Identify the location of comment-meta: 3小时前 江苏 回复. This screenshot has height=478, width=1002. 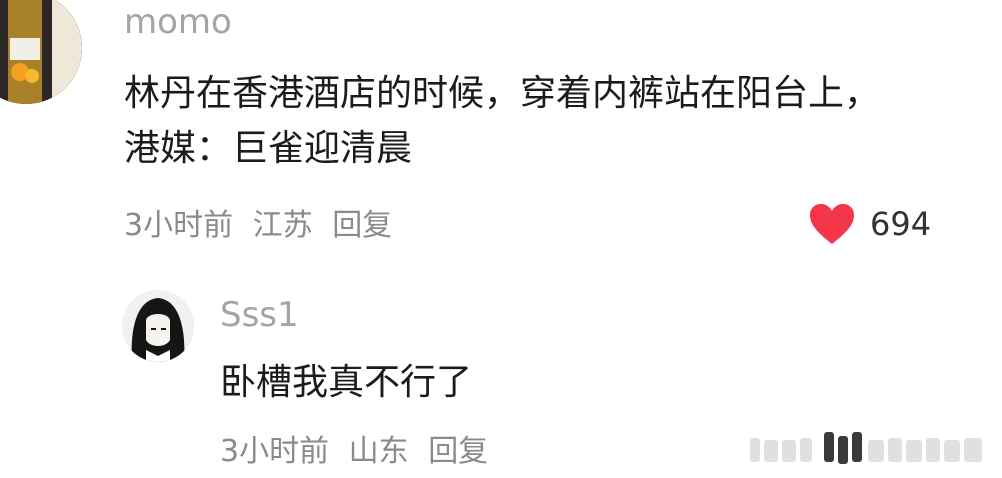
(263, 222).